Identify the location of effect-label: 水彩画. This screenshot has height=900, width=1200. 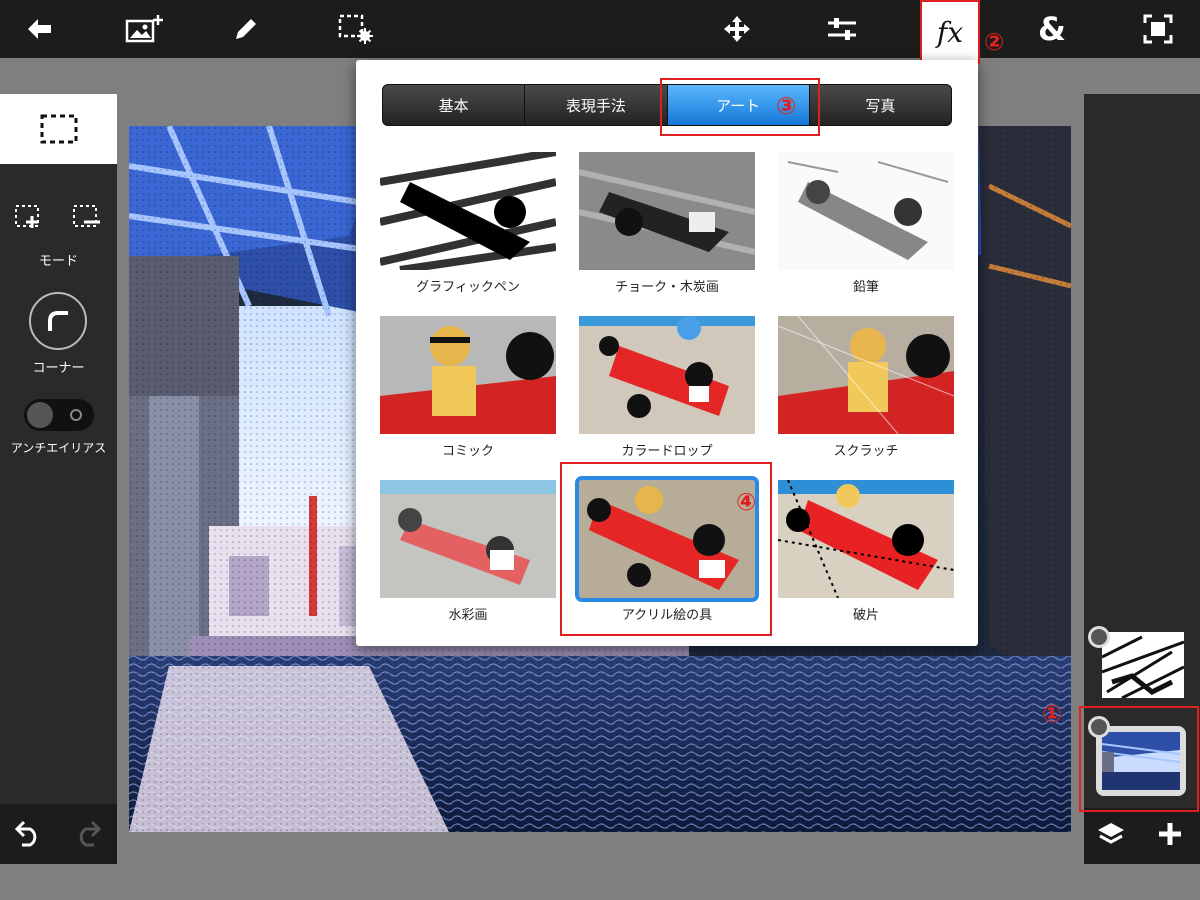
(468, 615).